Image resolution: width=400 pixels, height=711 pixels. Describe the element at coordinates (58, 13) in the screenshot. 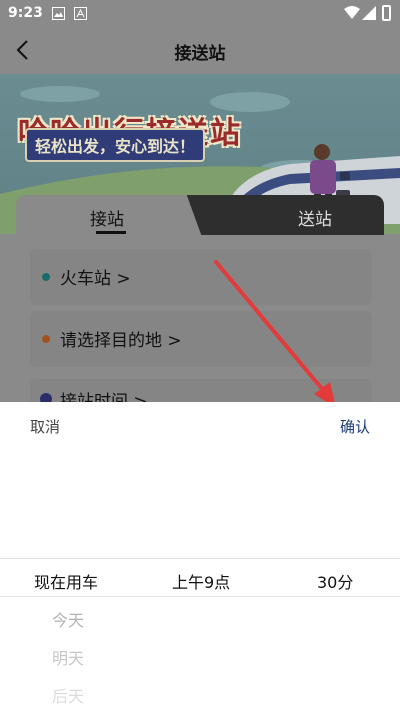

I see `image-notification-icon` at that location.